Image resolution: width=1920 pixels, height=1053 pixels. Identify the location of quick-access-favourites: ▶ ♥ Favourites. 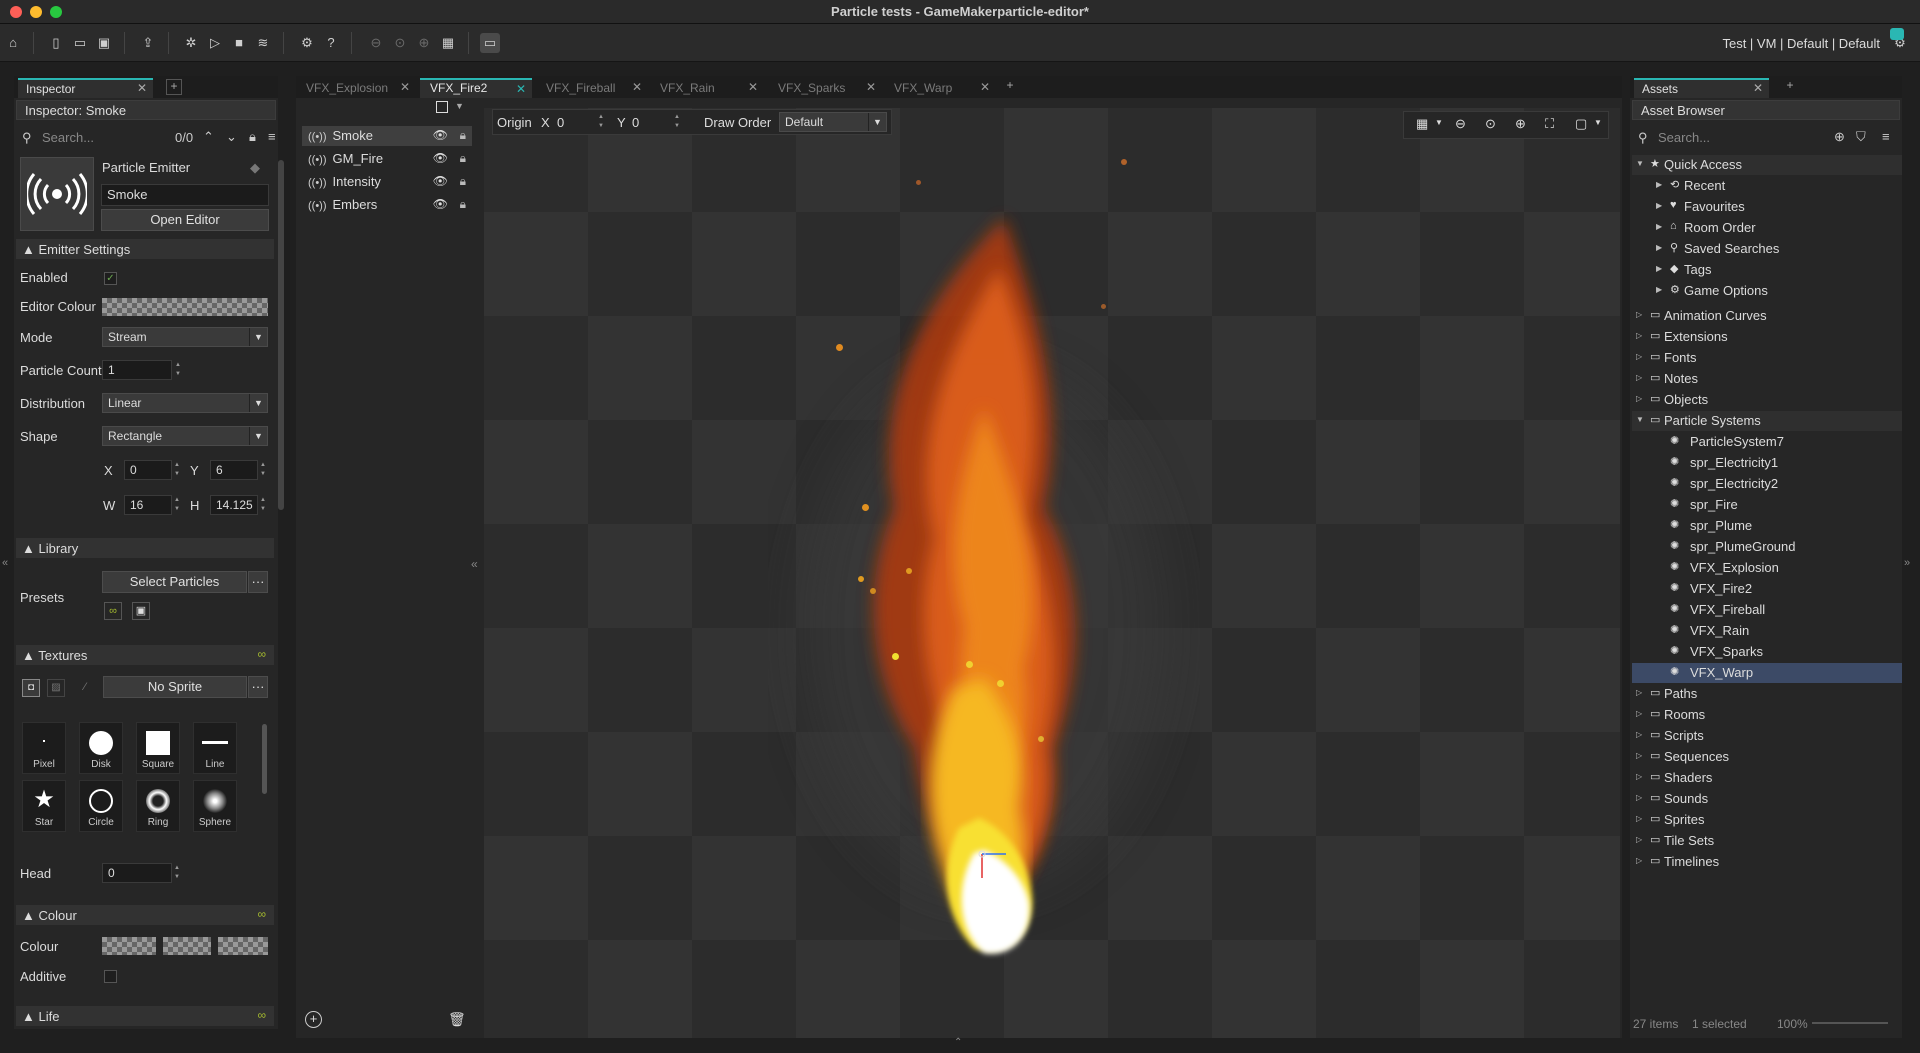
(1767, 207).